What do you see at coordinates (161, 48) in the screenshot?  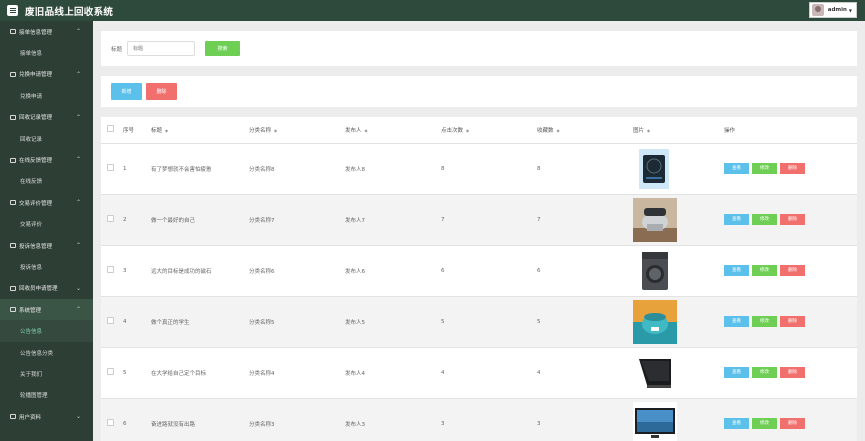 I see `search-input` at bounding box center [161, 48].